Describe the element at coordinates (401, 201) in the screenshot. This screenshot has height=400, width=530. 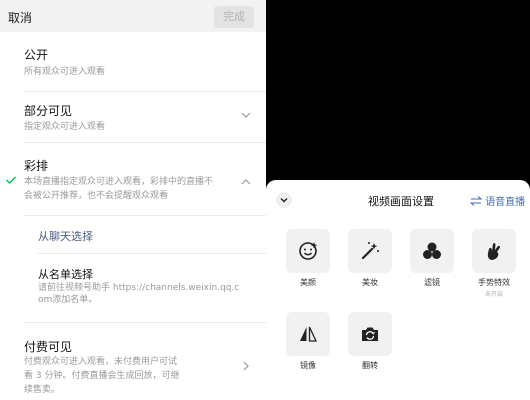
I see `sheet-title: 视频画面设置` at that location.